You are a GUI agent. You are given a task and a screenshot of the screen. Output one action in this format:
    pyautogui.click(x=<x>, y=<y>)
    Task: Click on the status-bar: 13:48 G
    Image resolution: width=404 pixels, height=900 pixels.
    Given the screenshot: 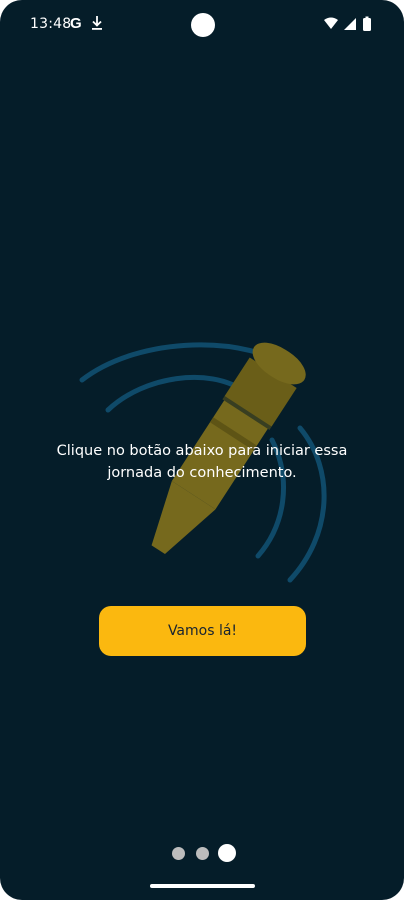 What is the action you would take?
    pyautogui.click(x=202, y=25)
    